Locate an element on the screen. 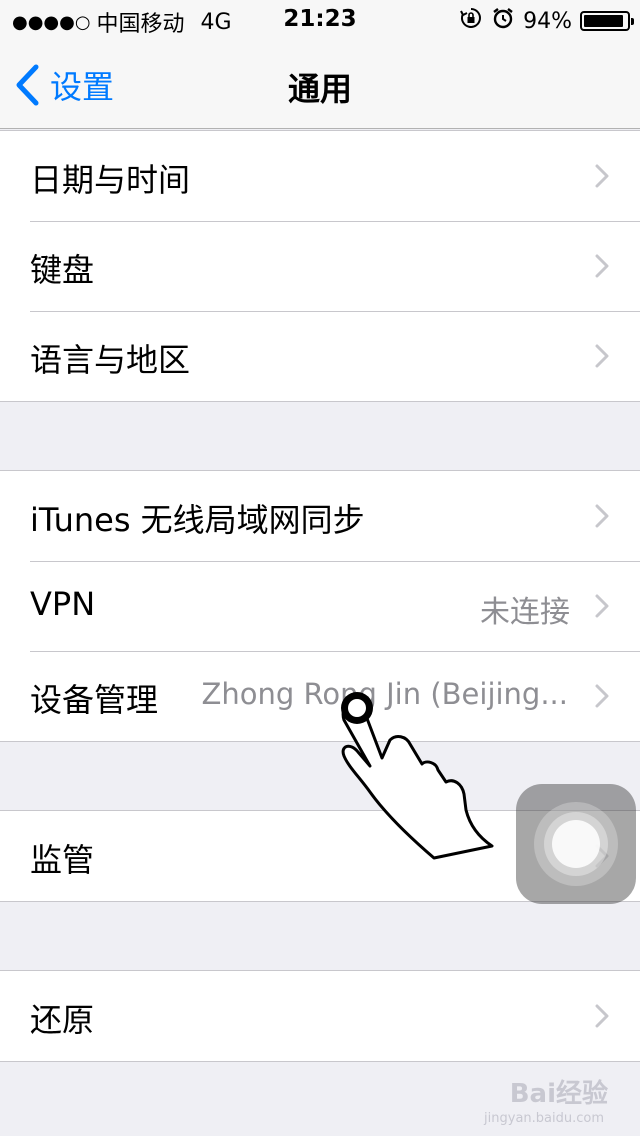  status-right: 94% is located at coordinates (546, 21).